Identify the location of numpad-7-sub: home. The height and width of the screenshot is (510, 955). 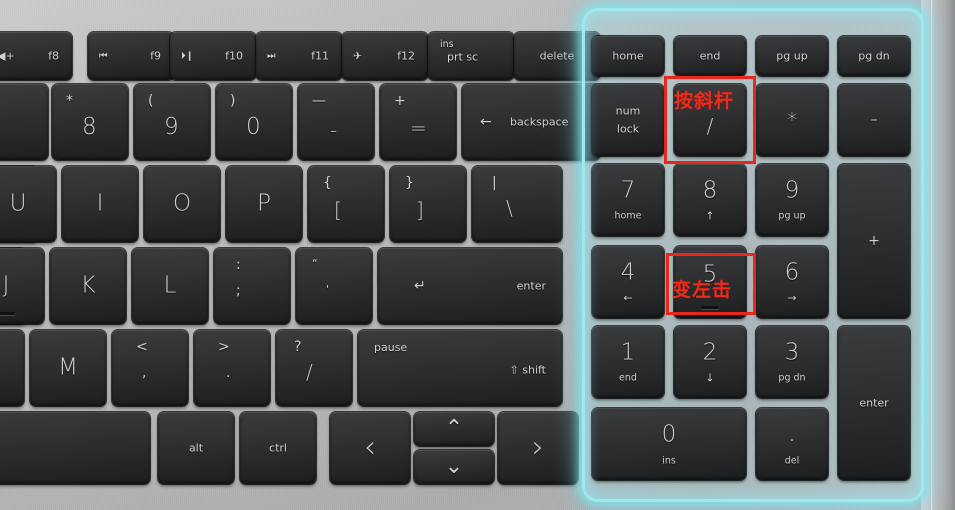
(628, 216).